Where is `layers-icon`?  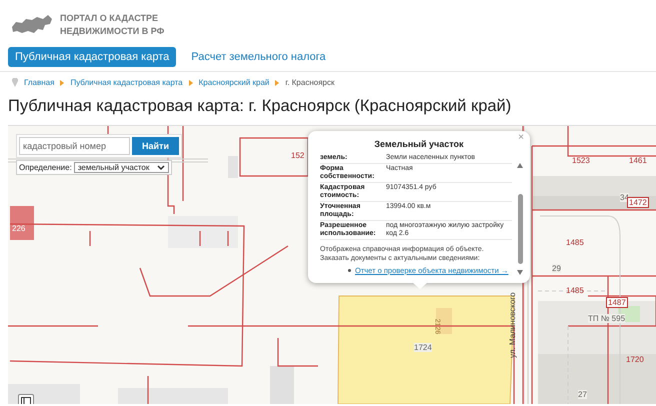
layers-icon is located at coordinates (26, 400).